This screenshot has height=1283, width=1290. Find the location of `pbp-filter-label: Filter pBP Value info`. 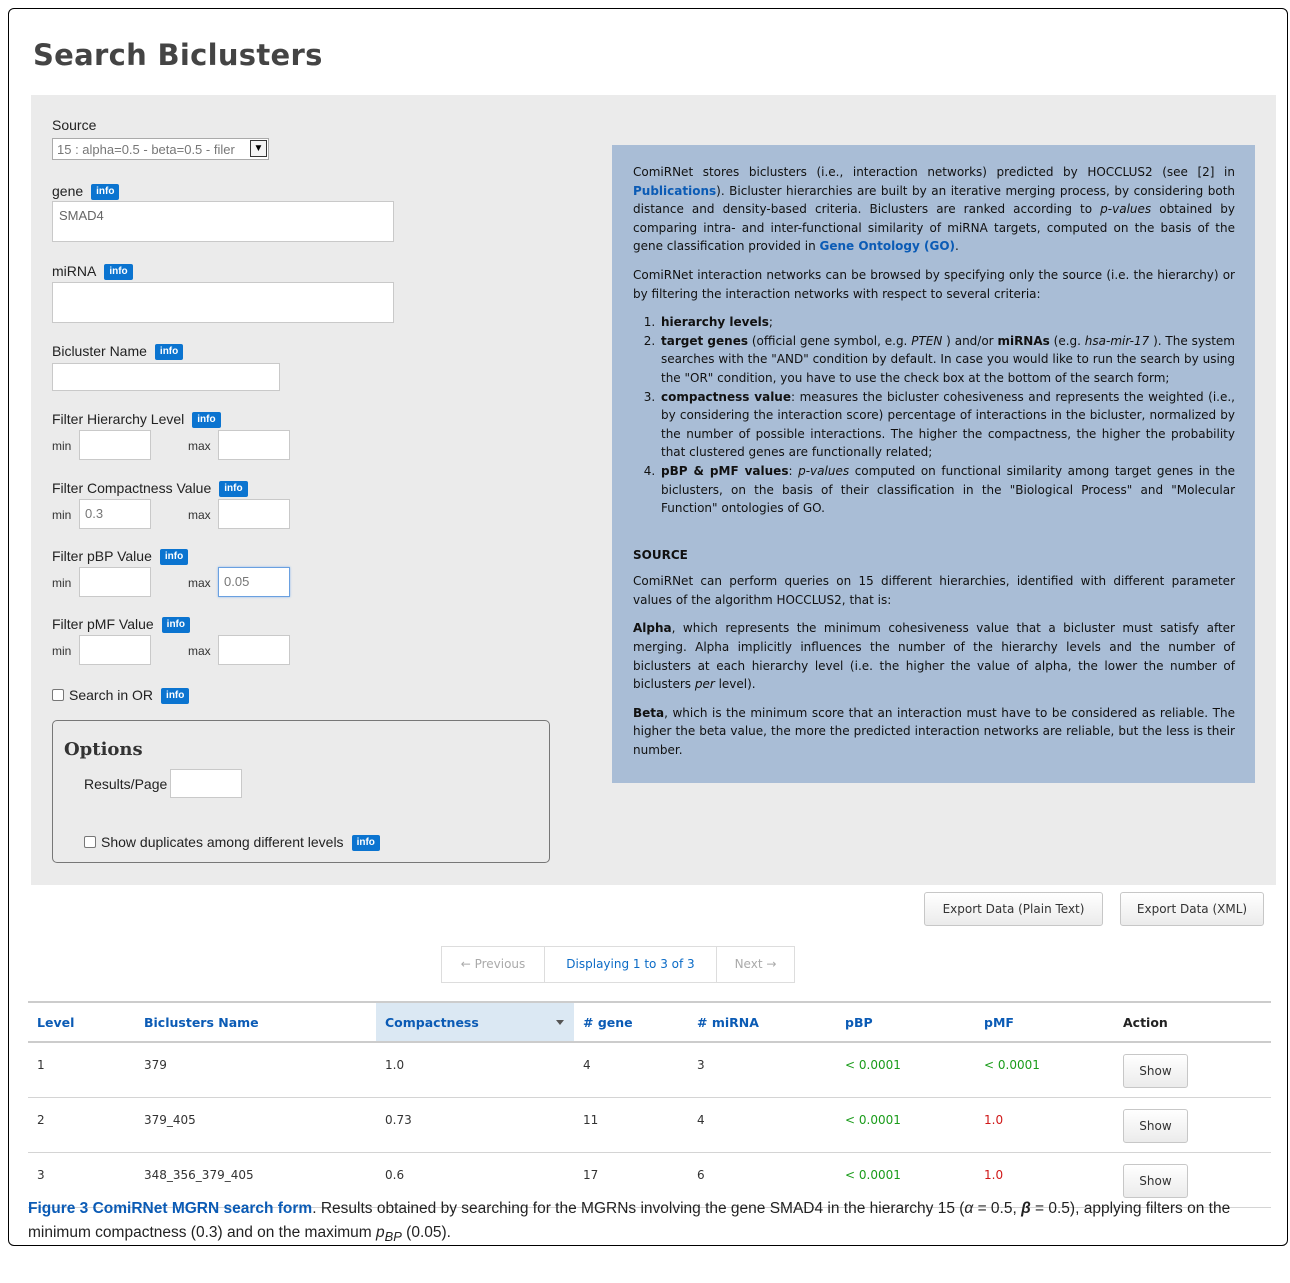

pbp-filter-label: Filter pBP Value info is located at coordinates (120, 557).